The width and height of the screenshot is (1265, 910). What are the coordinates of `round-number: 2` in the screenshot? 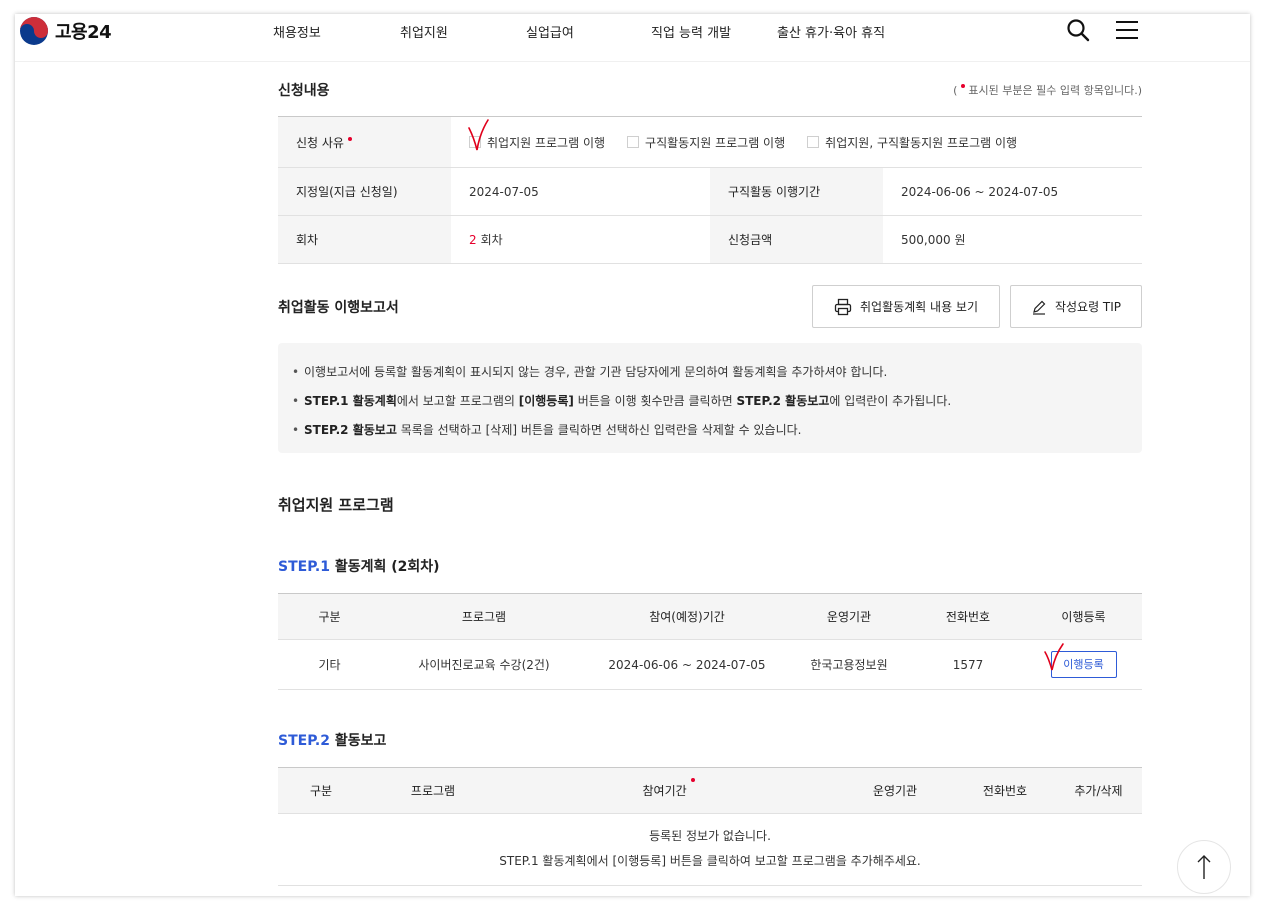 It's located at (473, 239).